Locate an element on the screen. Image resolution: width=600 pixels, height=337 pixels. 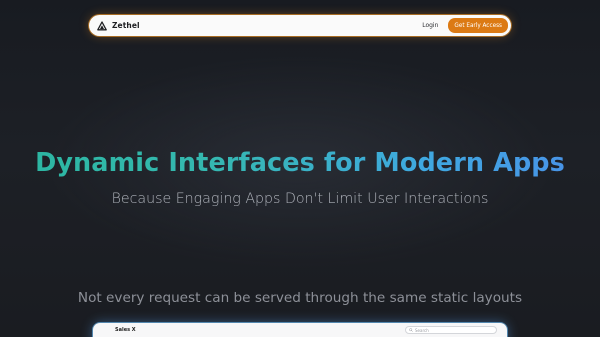
app-preview-window: Sales X Search is located at coordinates (300, 330).